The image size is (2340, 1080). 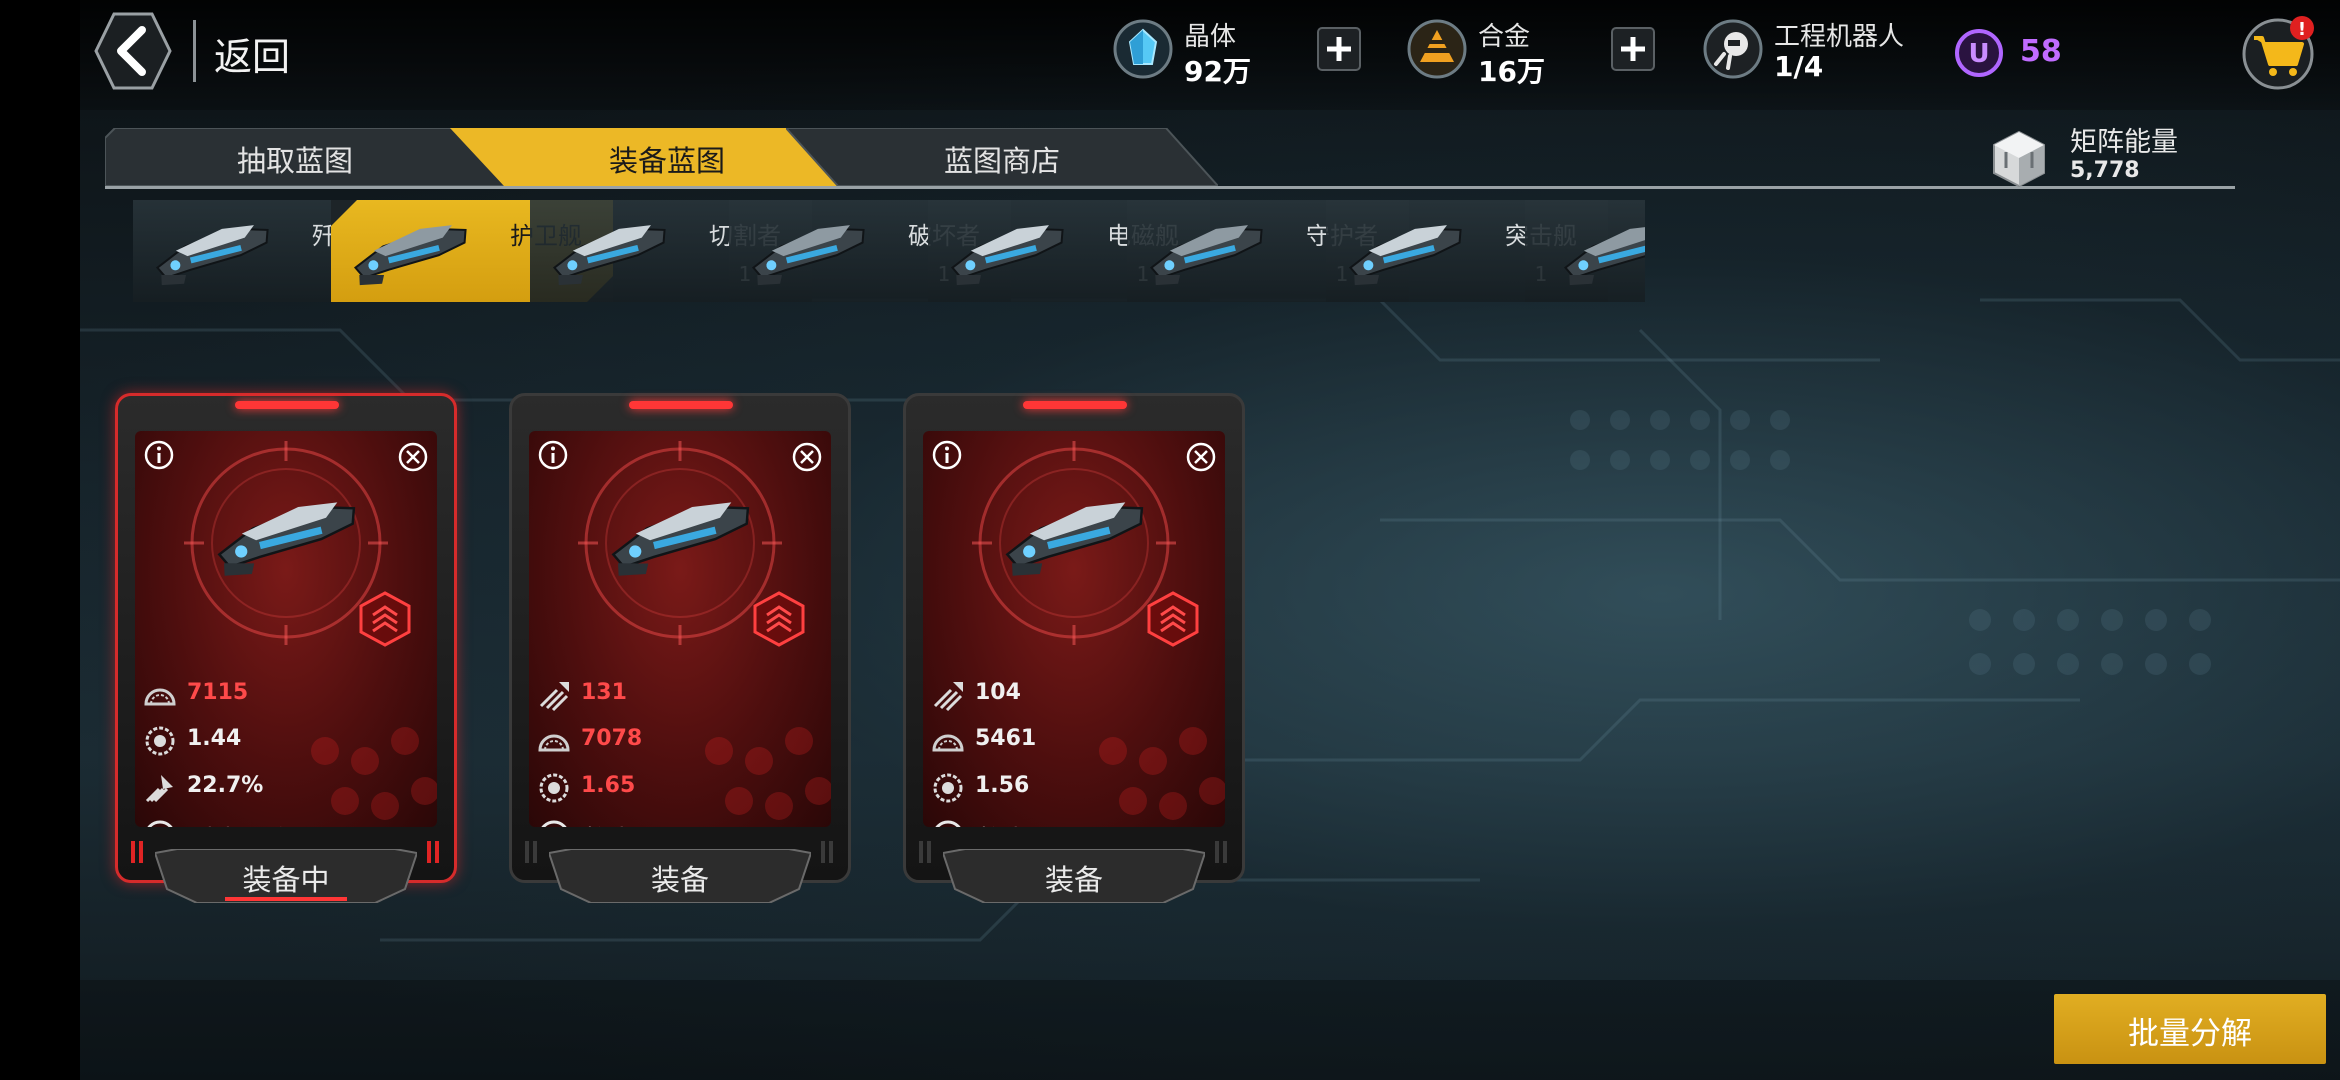 What do you see at coordinates (283, 741) in the screenshot?
I see `stat-row: 1.44` at bounding box center [283, 741].